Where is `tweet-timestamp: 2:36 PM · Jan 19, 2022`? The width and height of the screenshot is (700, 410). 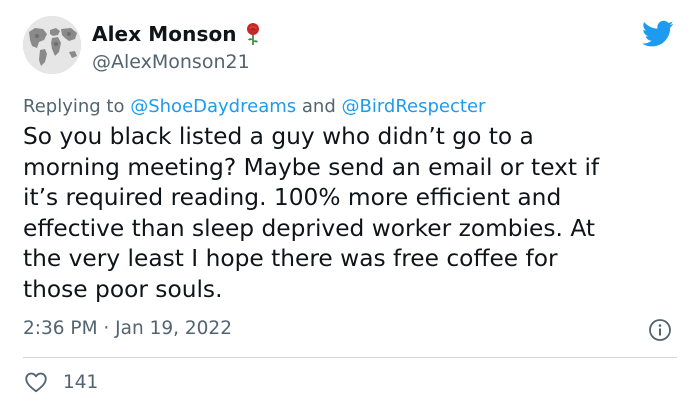 tweet-timestamp: 2:36 PM · Jan 19, 2022 is located at coordinates (127, 328).